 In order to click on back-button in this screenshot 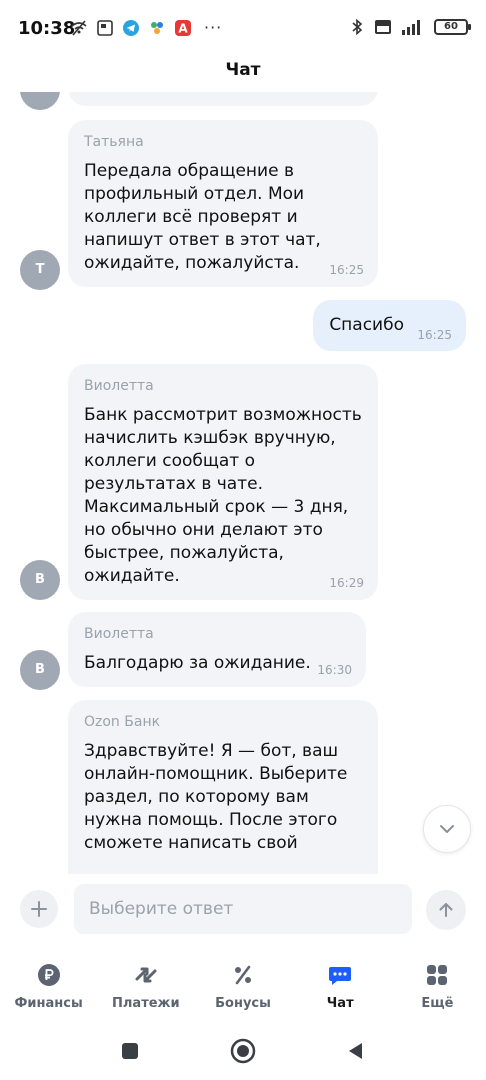, I will do `click(356, 1051)`.